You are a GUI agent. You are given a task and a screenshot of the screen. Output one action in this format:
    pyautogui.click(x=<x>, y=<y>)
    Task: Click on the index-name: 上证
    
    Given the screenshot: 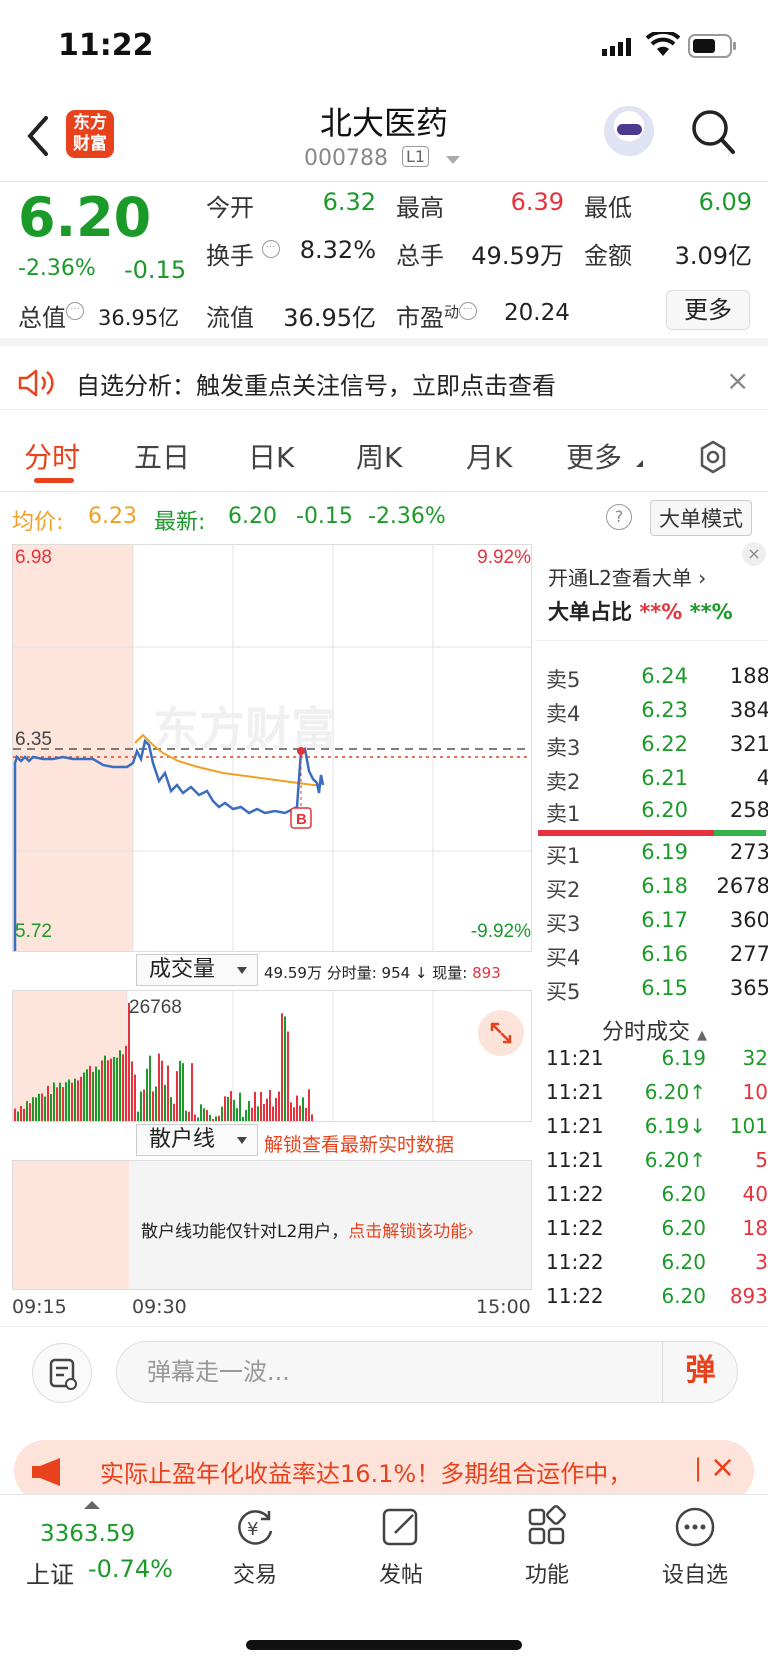 What is the action you would take?
    pyautogui.click(x=50, y=1572)
    